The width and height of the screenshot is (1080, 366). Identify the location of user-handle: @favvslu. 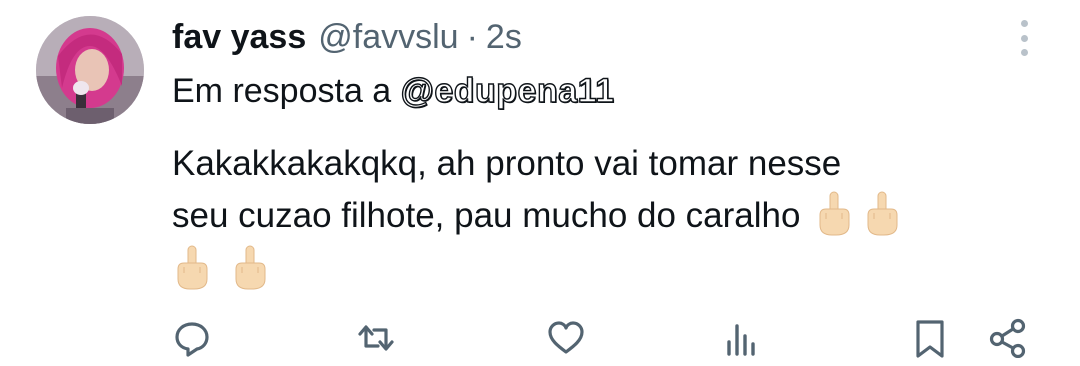
(388, 37).